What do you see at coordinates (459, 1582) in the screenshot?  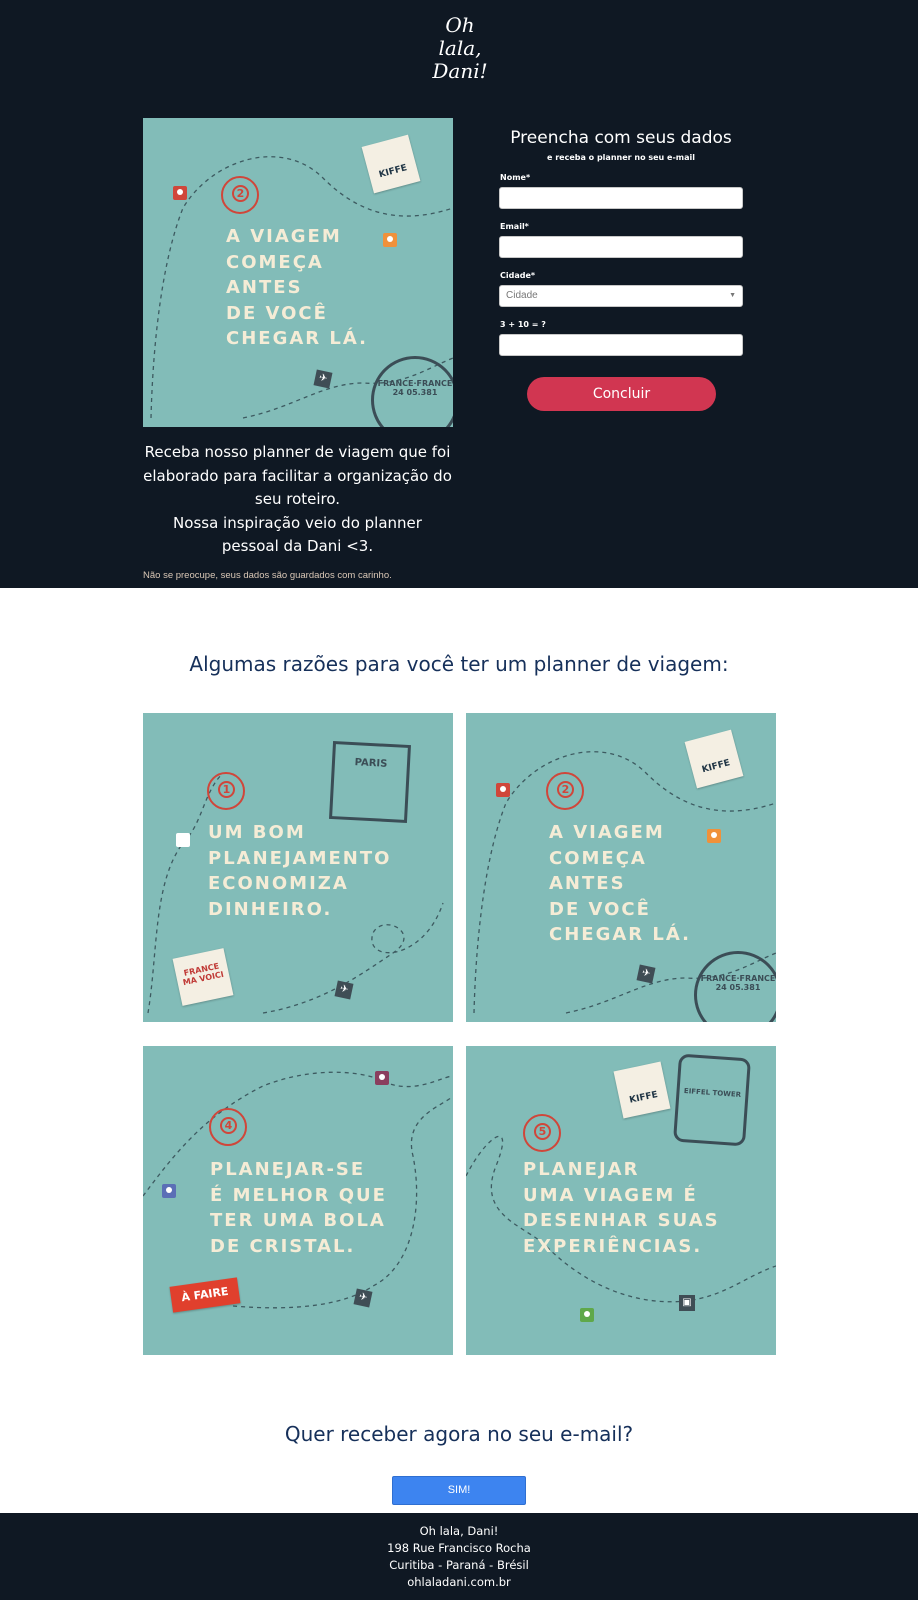 I see `footer-site-link: ohlaladani.com.br` at bounding box center [459, 1582].